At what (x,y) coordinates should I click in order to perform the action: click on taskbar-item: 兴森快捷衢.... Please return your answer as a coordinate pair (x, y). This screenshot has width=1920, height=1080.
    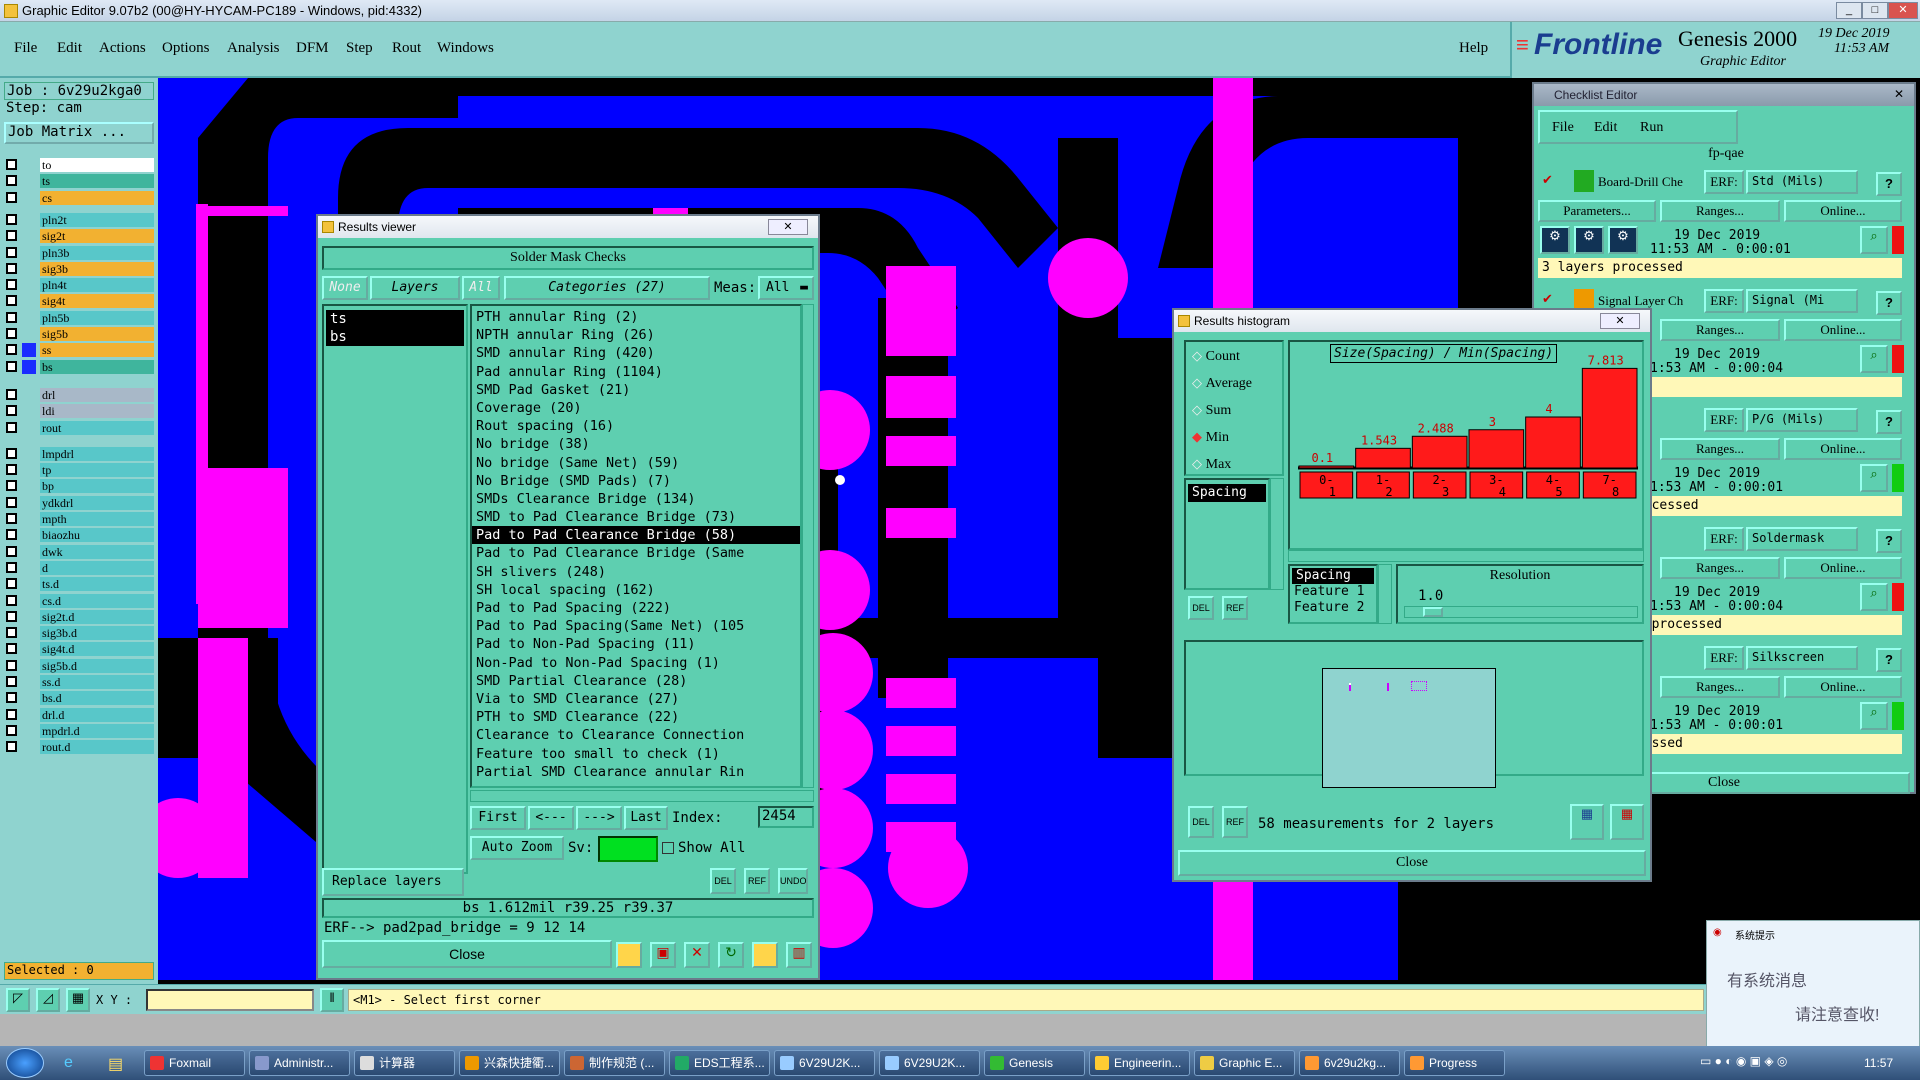
    Looking at the image, I should click on (509, 1063).